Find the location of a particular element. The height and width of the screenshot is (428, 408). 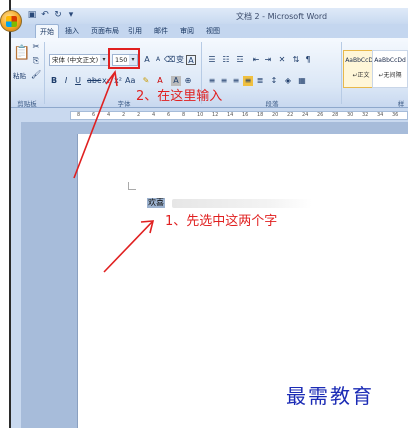

undo-icon: ↶ is located at coordinates (45, 15).